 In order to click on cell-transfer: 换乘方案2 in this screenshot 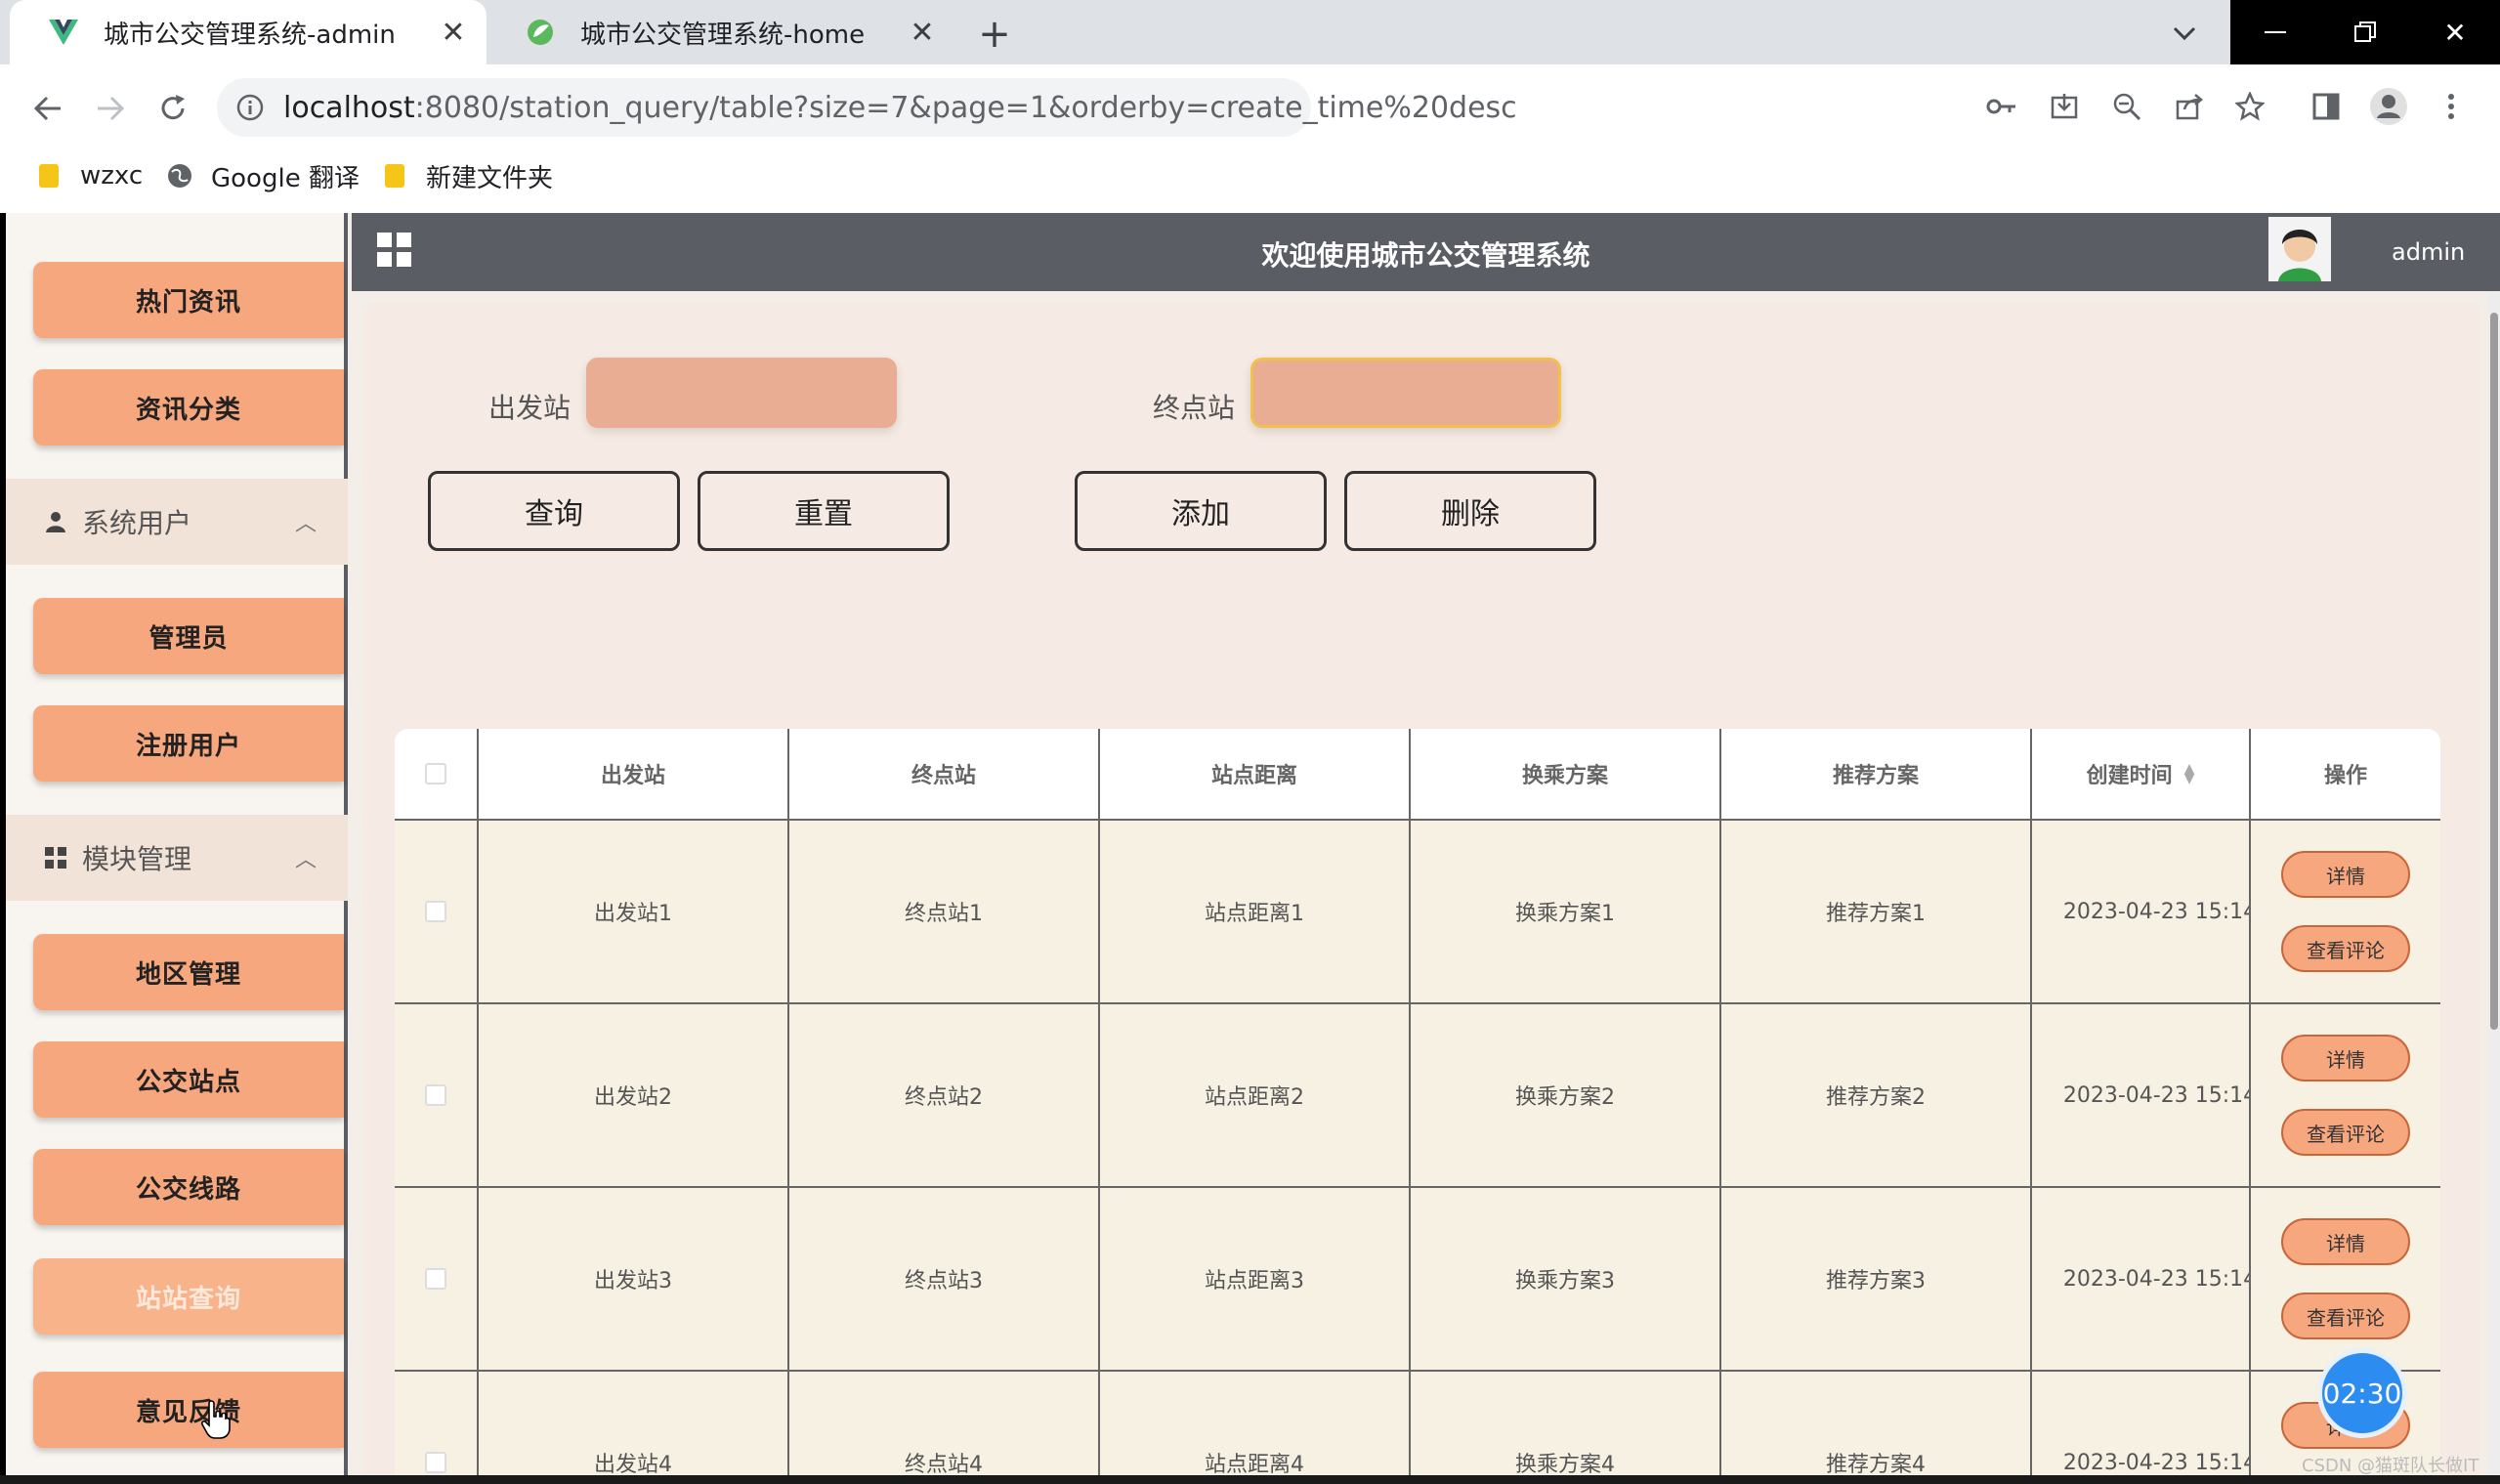, I will do `click(1566, 1095)`.